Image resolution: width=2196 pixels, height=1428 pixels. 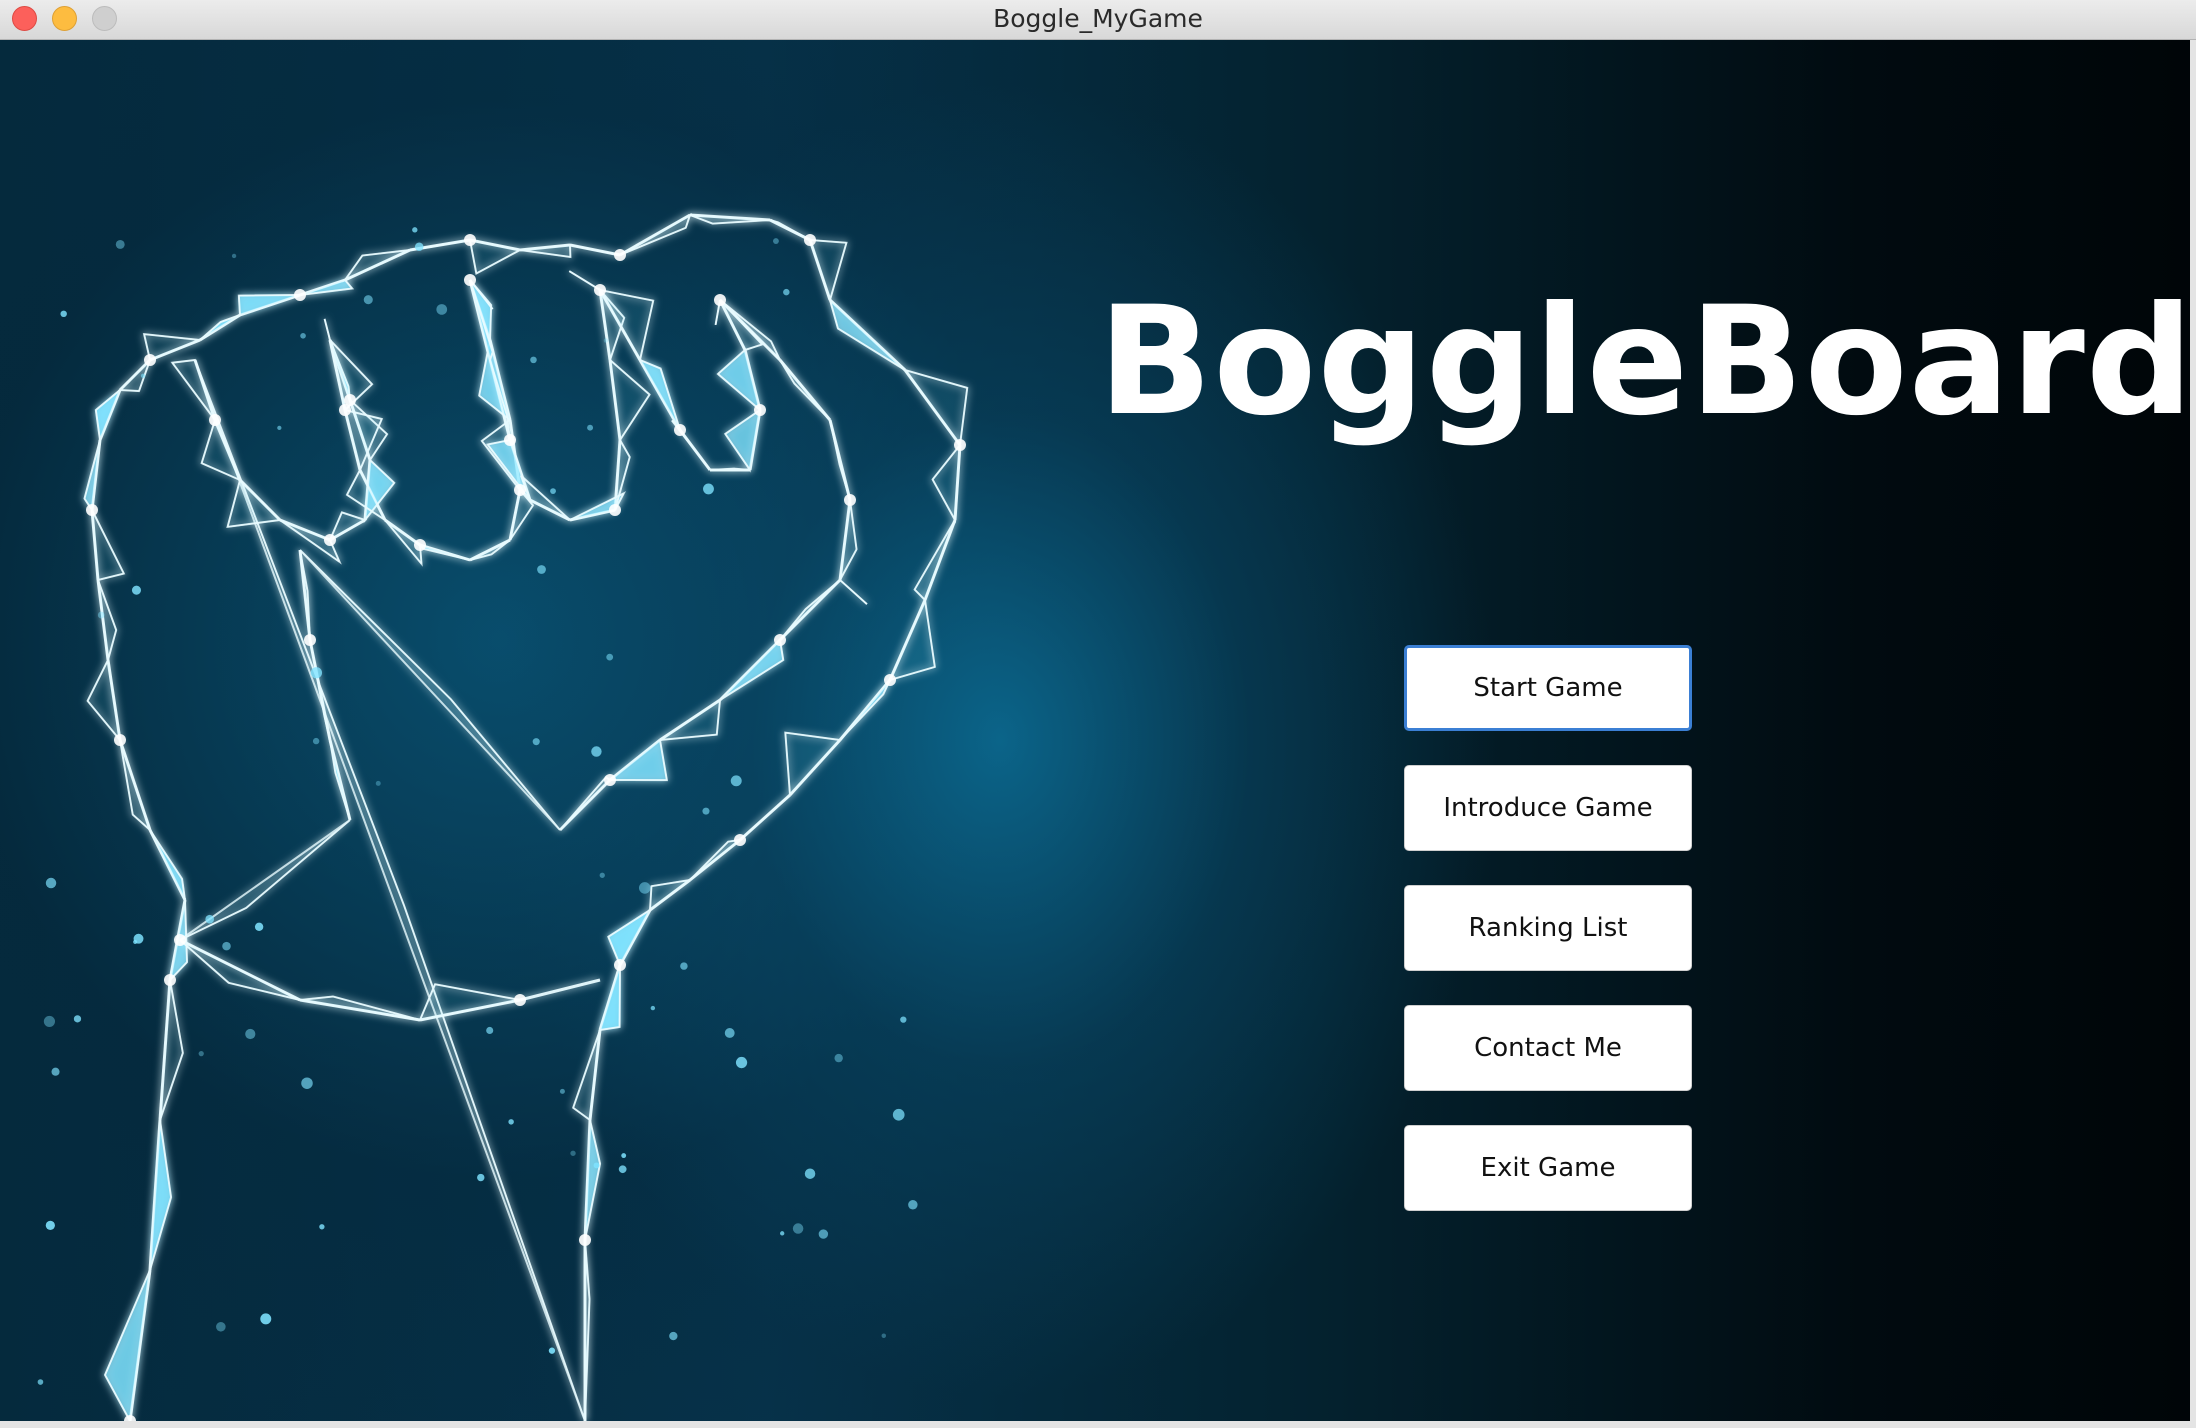 I want to click on window-border-right, so click(x=2193, y=730).